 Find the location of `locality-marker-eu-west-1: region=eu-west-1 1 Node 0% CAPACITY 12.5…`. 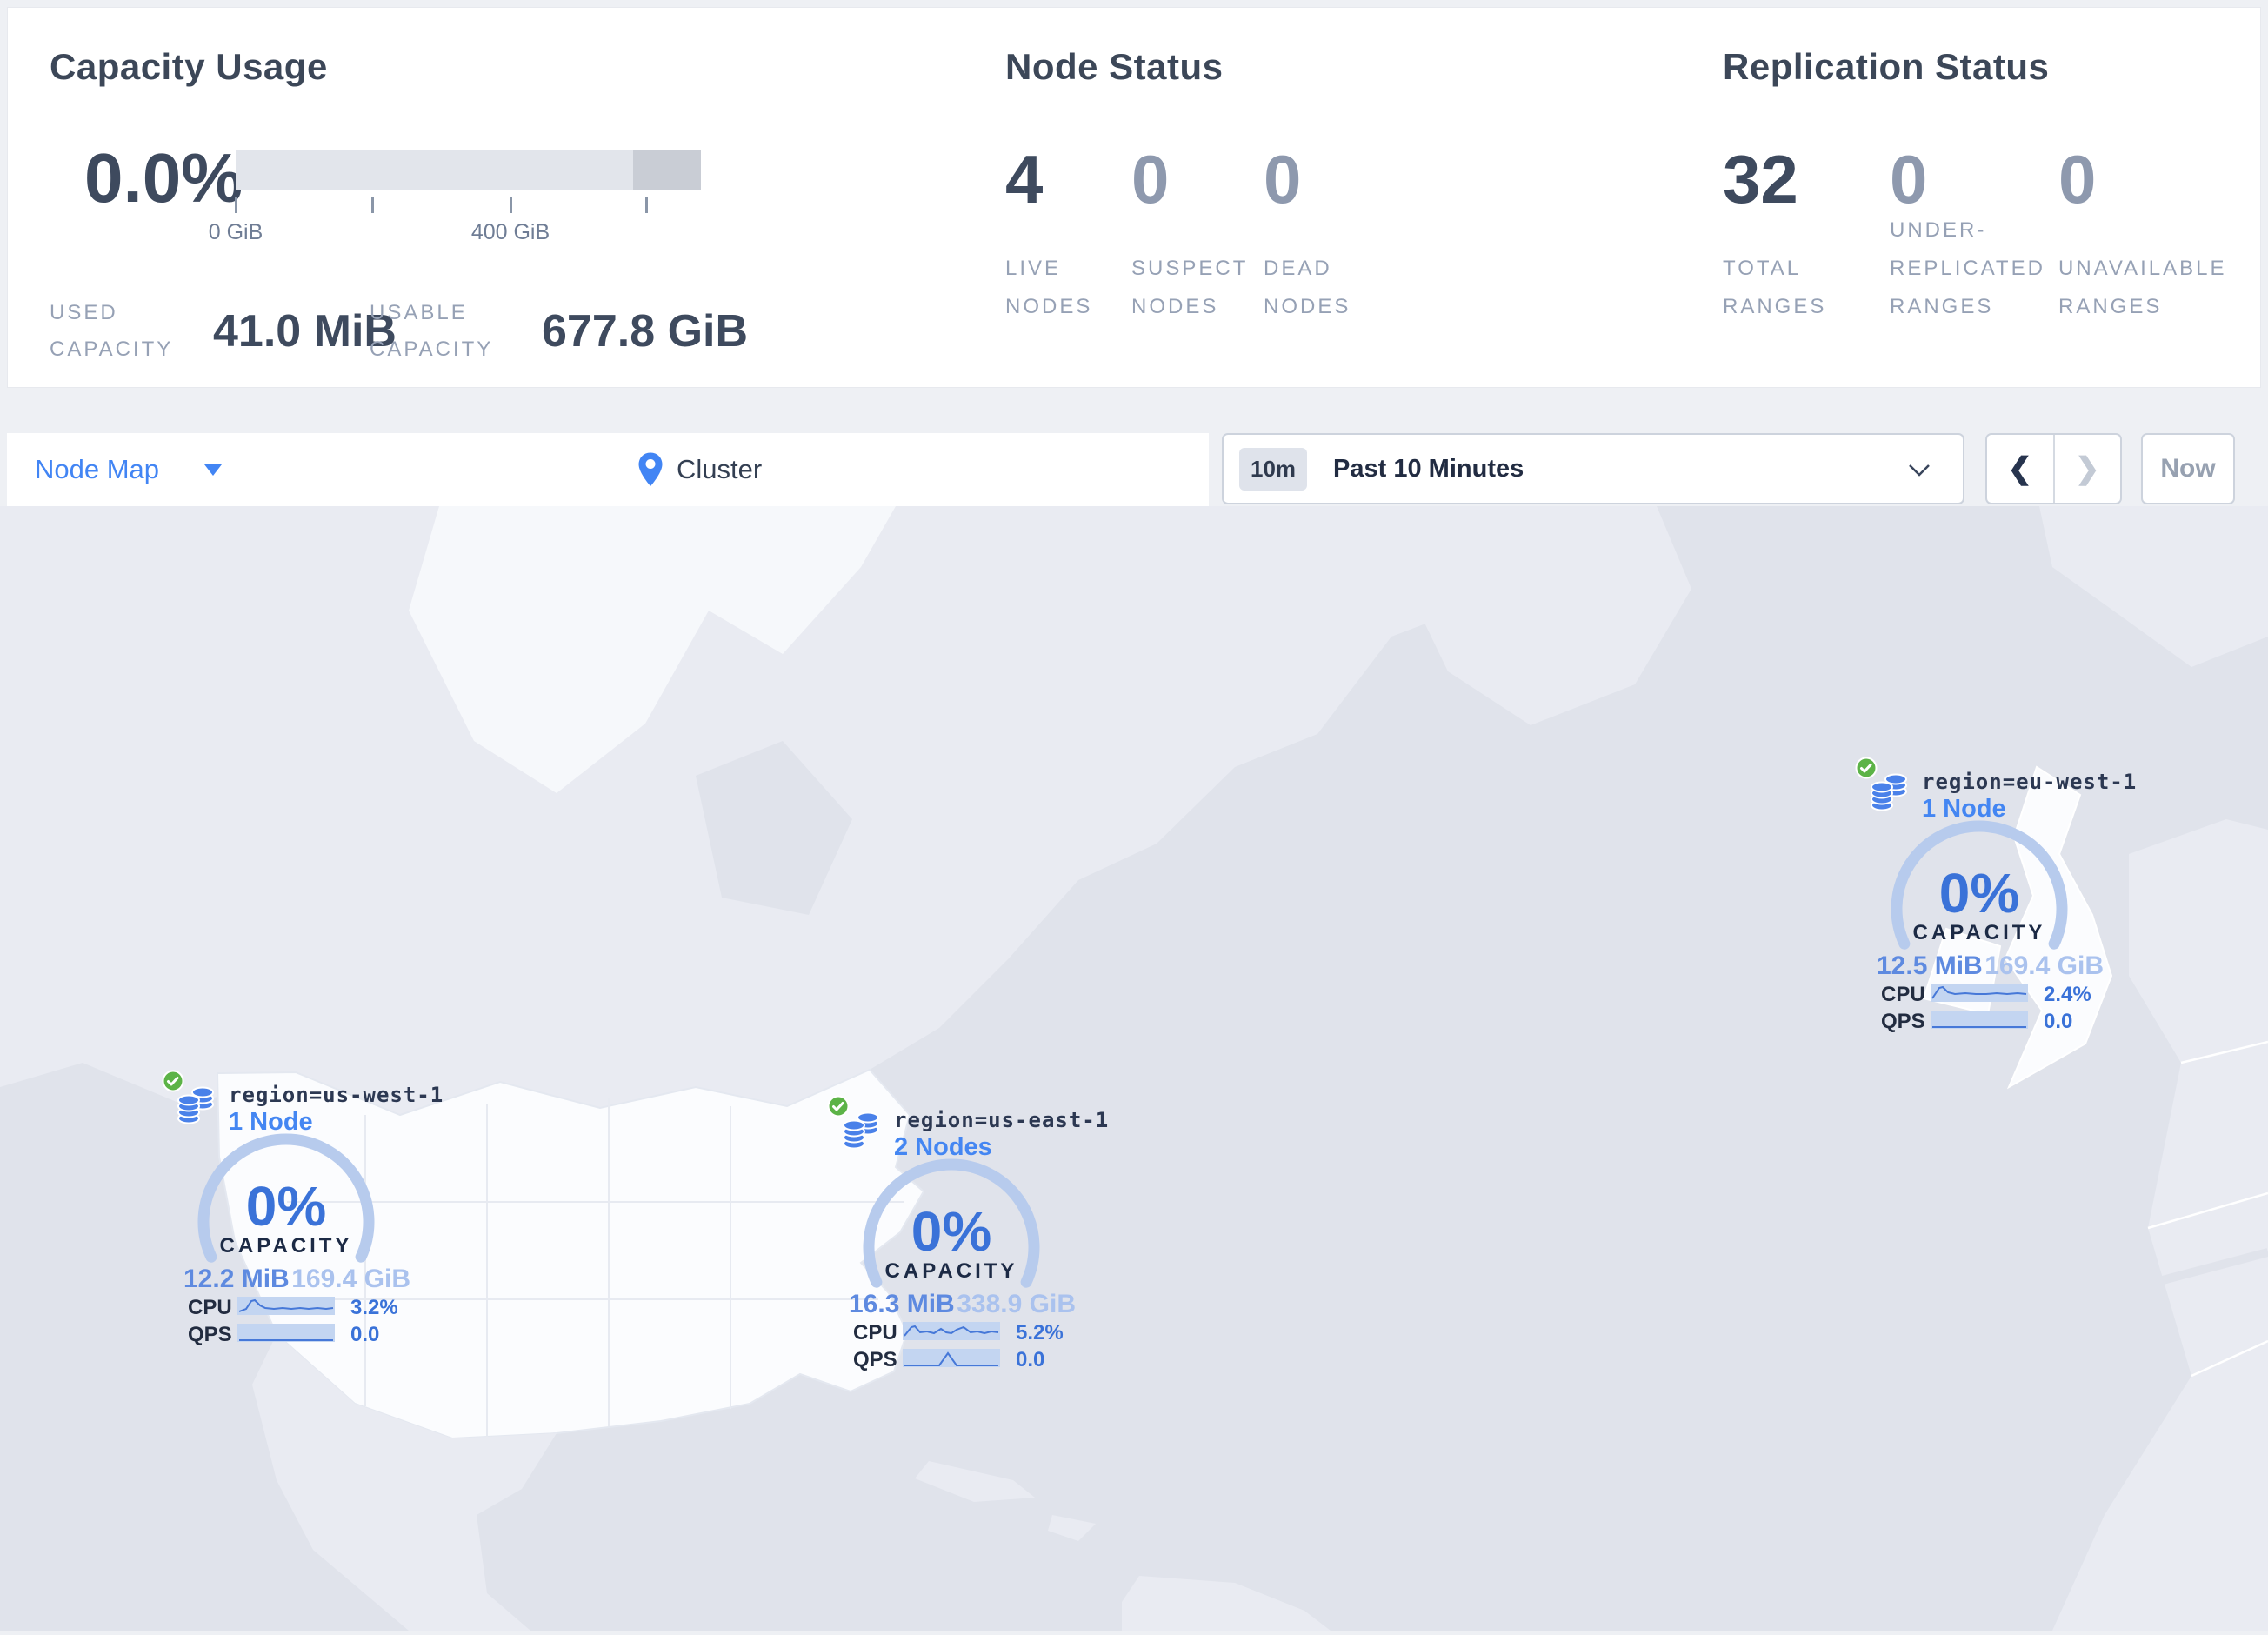

locality-marker-eu-west-1: region=eu-west-1 1 Node 0% CAPACITY 12.5… is located at coordinates (1995, 896).